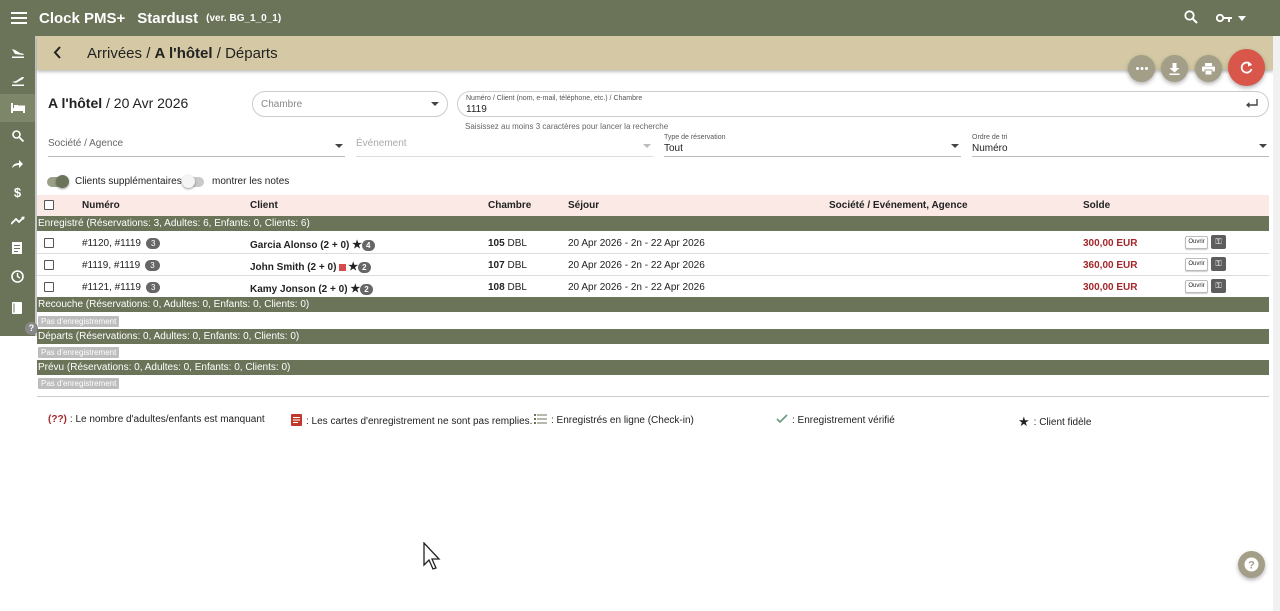 The image size is (1280, 611). I want to click on clock-icon, so click(17, 276).